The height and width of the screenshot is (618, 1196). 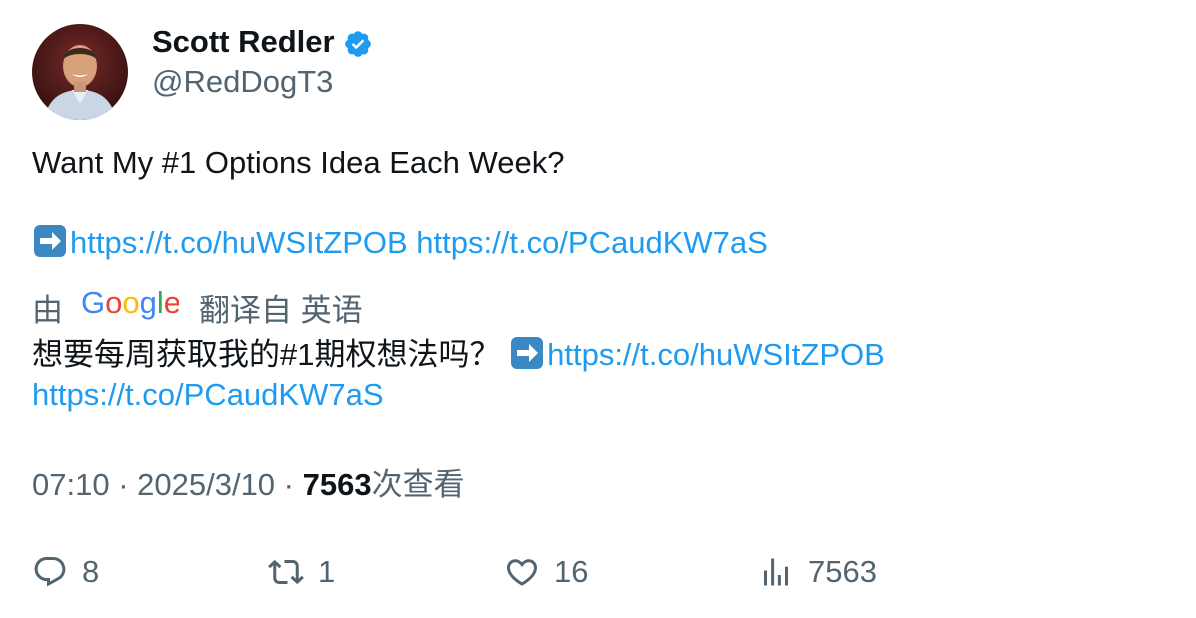 What do you see at coordinates (546, 572) in the screenshot?
I see `like-button: 16` at bounding box center [546, 572].